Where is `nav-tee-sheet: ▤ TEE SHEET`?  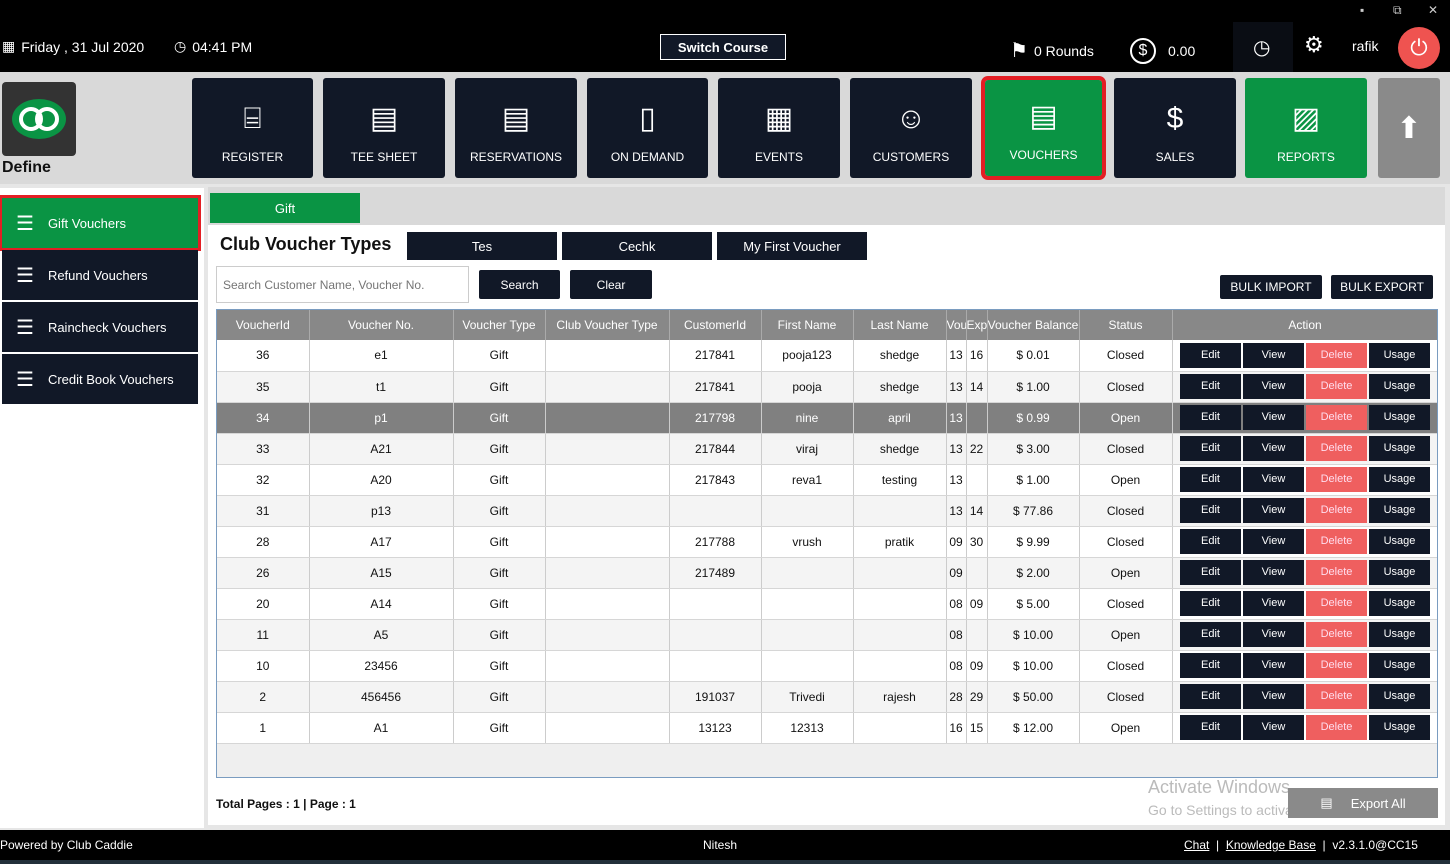
nav-tee-sheet: ▤ TEE SHEET is located at coordinates (384, 128).